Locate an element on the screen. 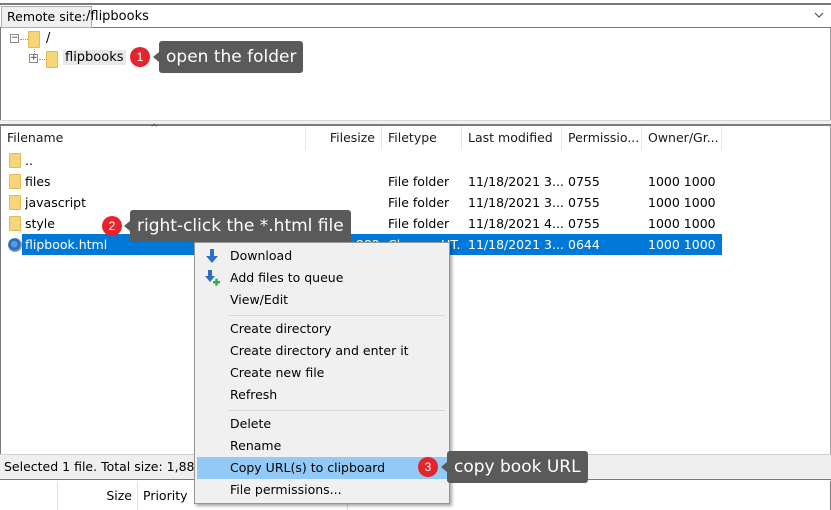 Image resolution: width=831 pixels, height=510 pixels. step-badge-3: 3 is located at coordinates (428, 467).